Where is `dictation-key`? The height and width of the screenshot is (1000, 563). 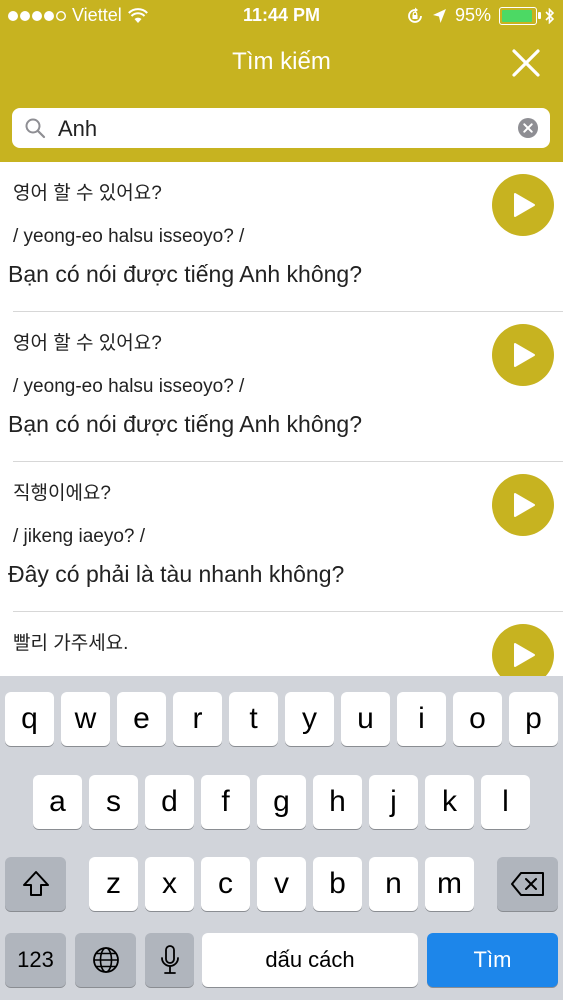
dictation-key is located at coordinates (169, 960).